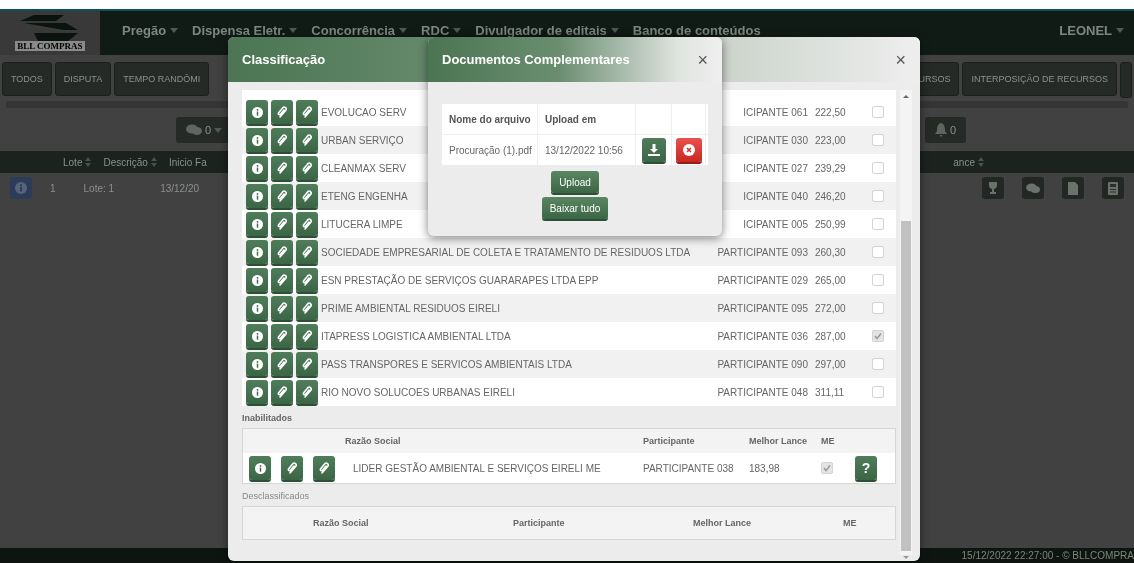 This screenshot has width=1134, height=563. What do you see at coordinates (447, 364) in the screenshot?
I see `table-cell-text: PASS TRANSPORES E SERVICOS AMBIENTAIS LTDA` at bounding box center [447, 364].